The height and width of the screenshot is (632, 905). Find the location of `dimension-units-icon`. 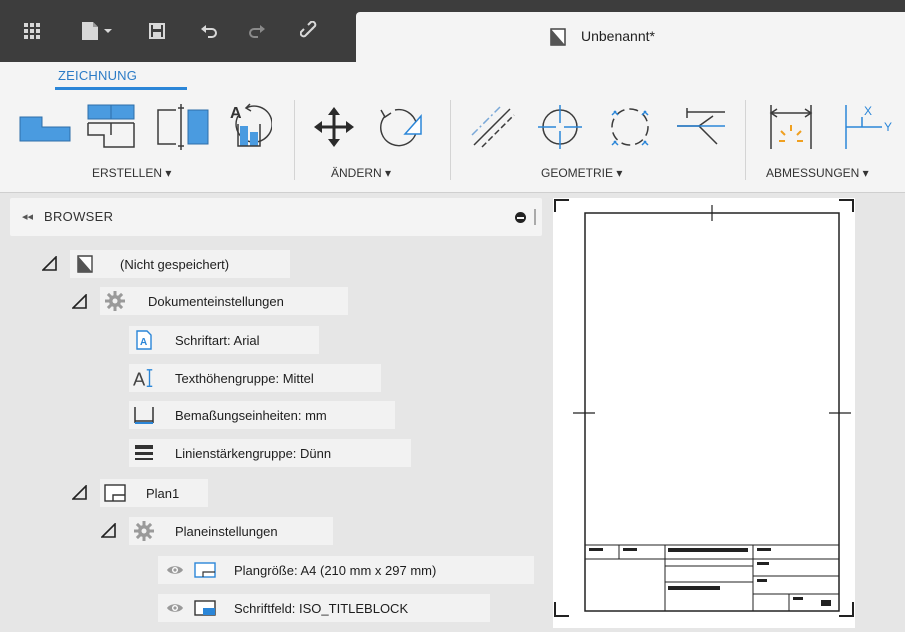

dimension-units-icon is located at coordinates (144, 415).